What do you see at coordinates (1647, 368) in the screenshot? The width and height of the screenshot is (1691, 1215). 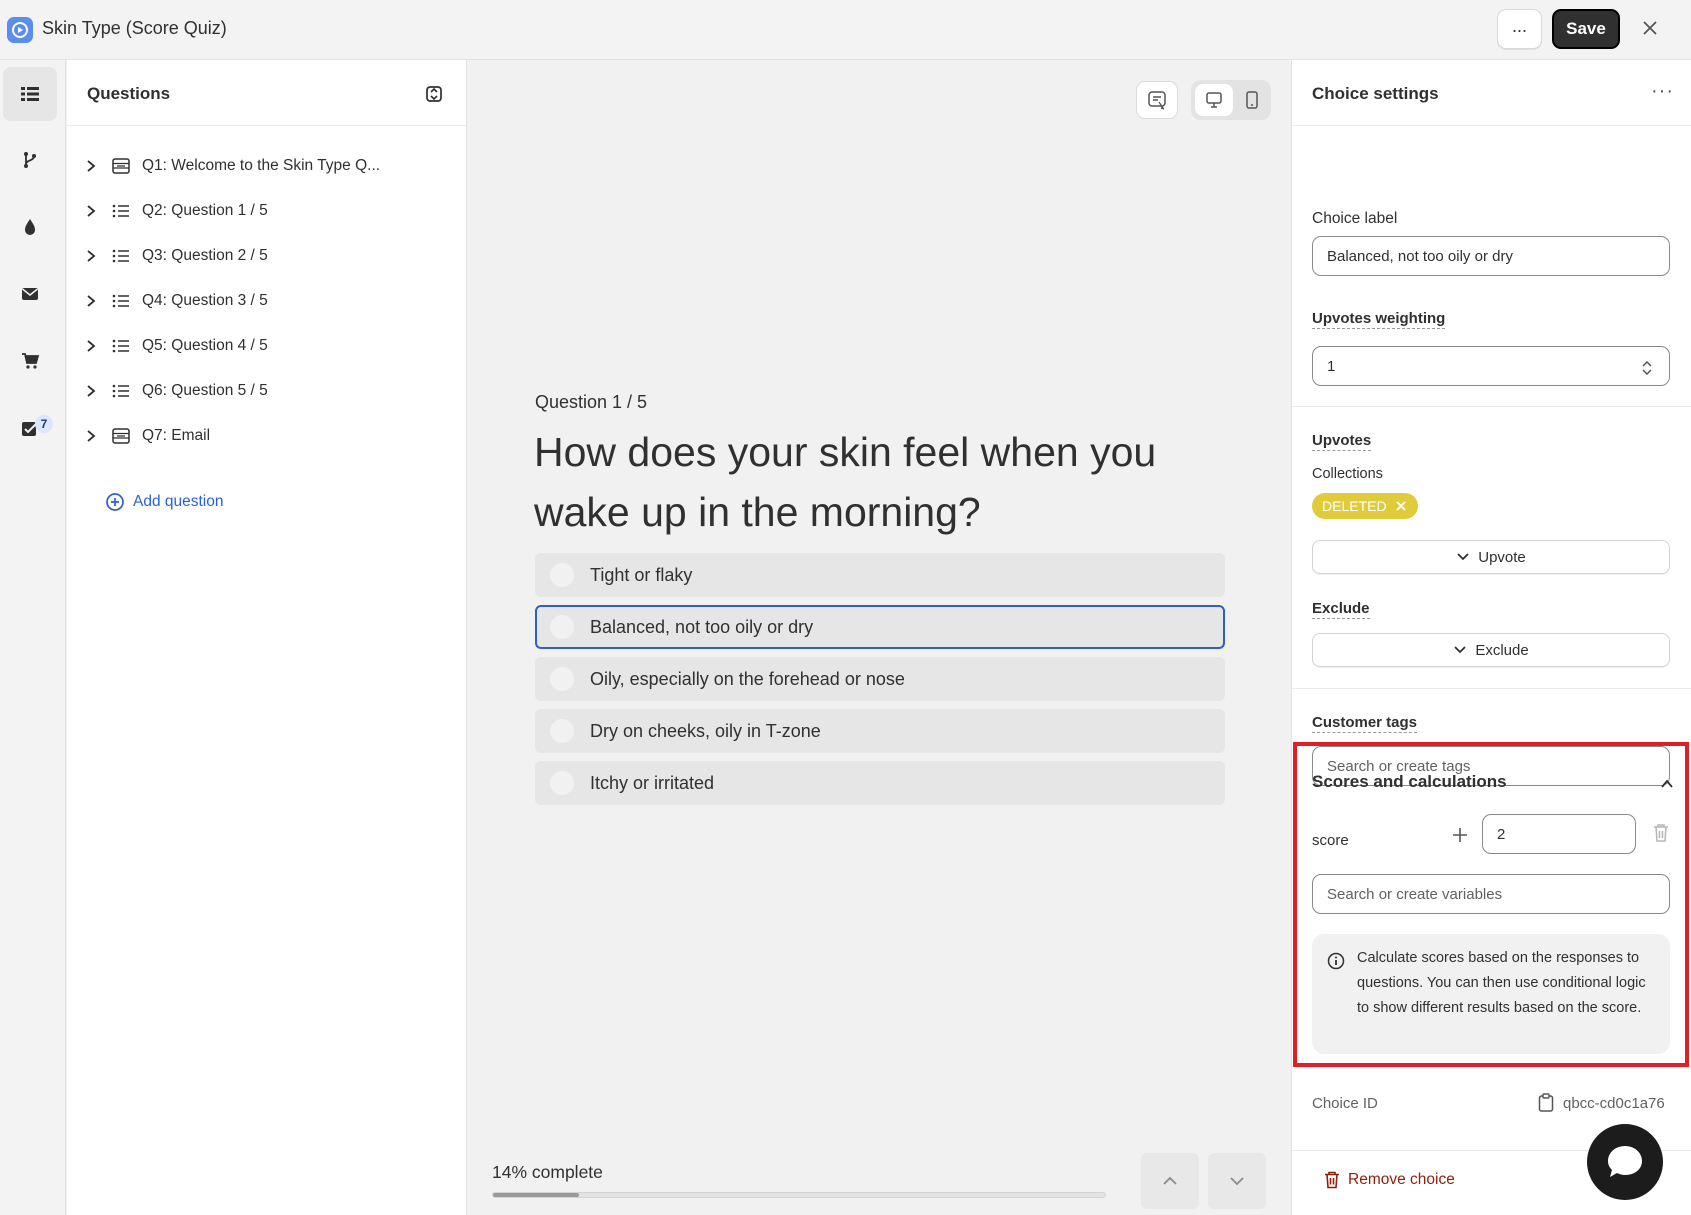 I see `stepper-arrows-icon` at bounding box center [1647, 368].